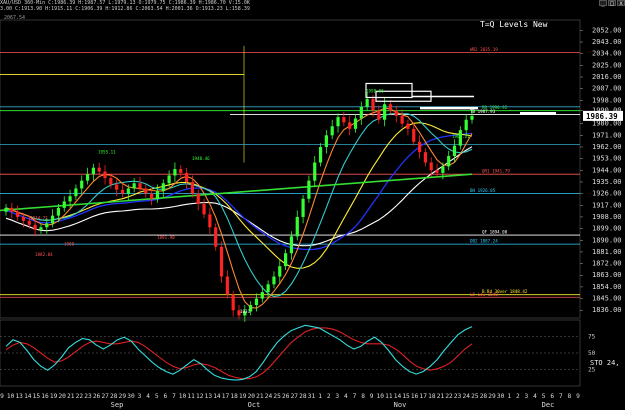 The image size is (625, 410). Describe the element at coordinates (400, 405) in the screenshot. I see `month-label: Nov` at that location.